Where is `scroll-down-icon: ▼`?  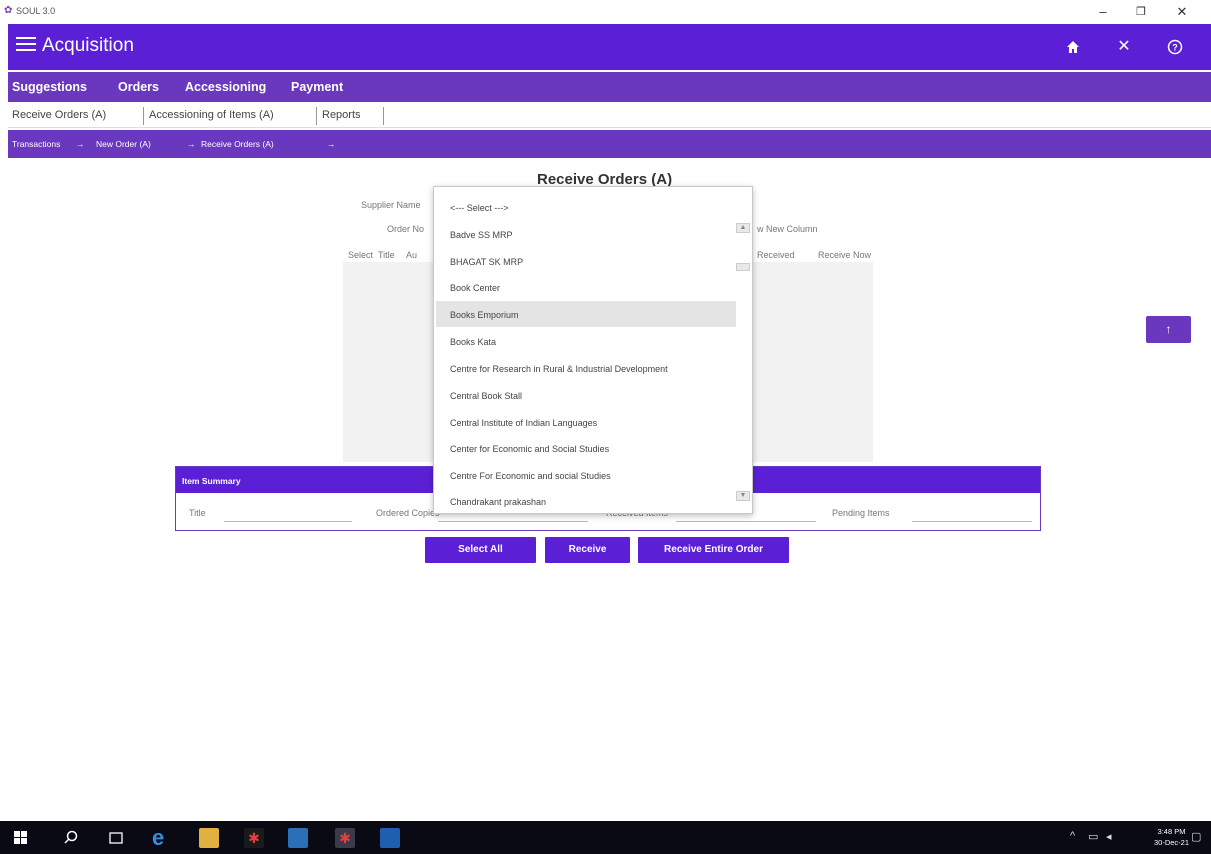
scroll-down-icon: ▼ is located at coordinates (743, 496).